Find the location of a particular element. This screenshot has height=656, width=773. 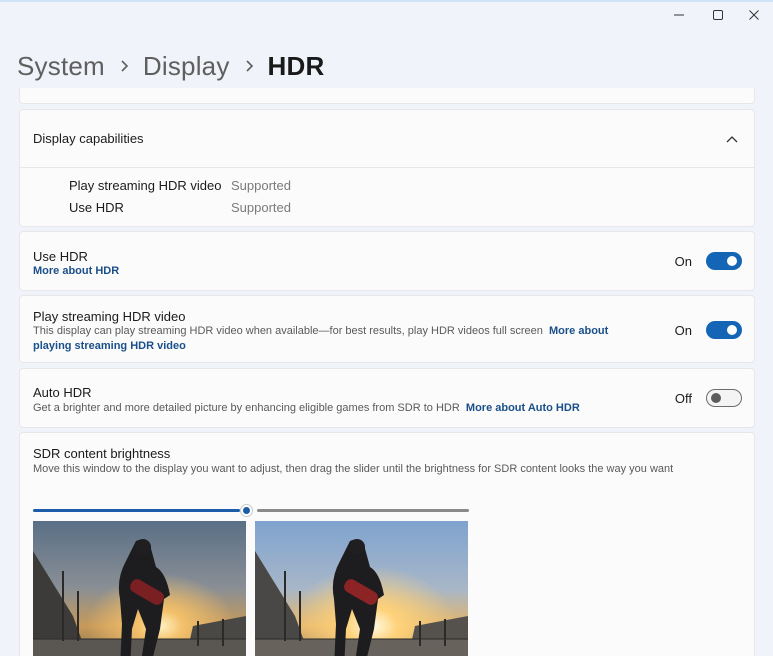

sdr-preview-image is located at coordinates (139, 588).